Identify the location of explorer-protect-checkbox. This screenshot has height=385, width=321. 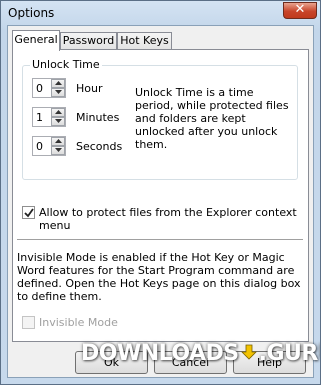
(28, 212).